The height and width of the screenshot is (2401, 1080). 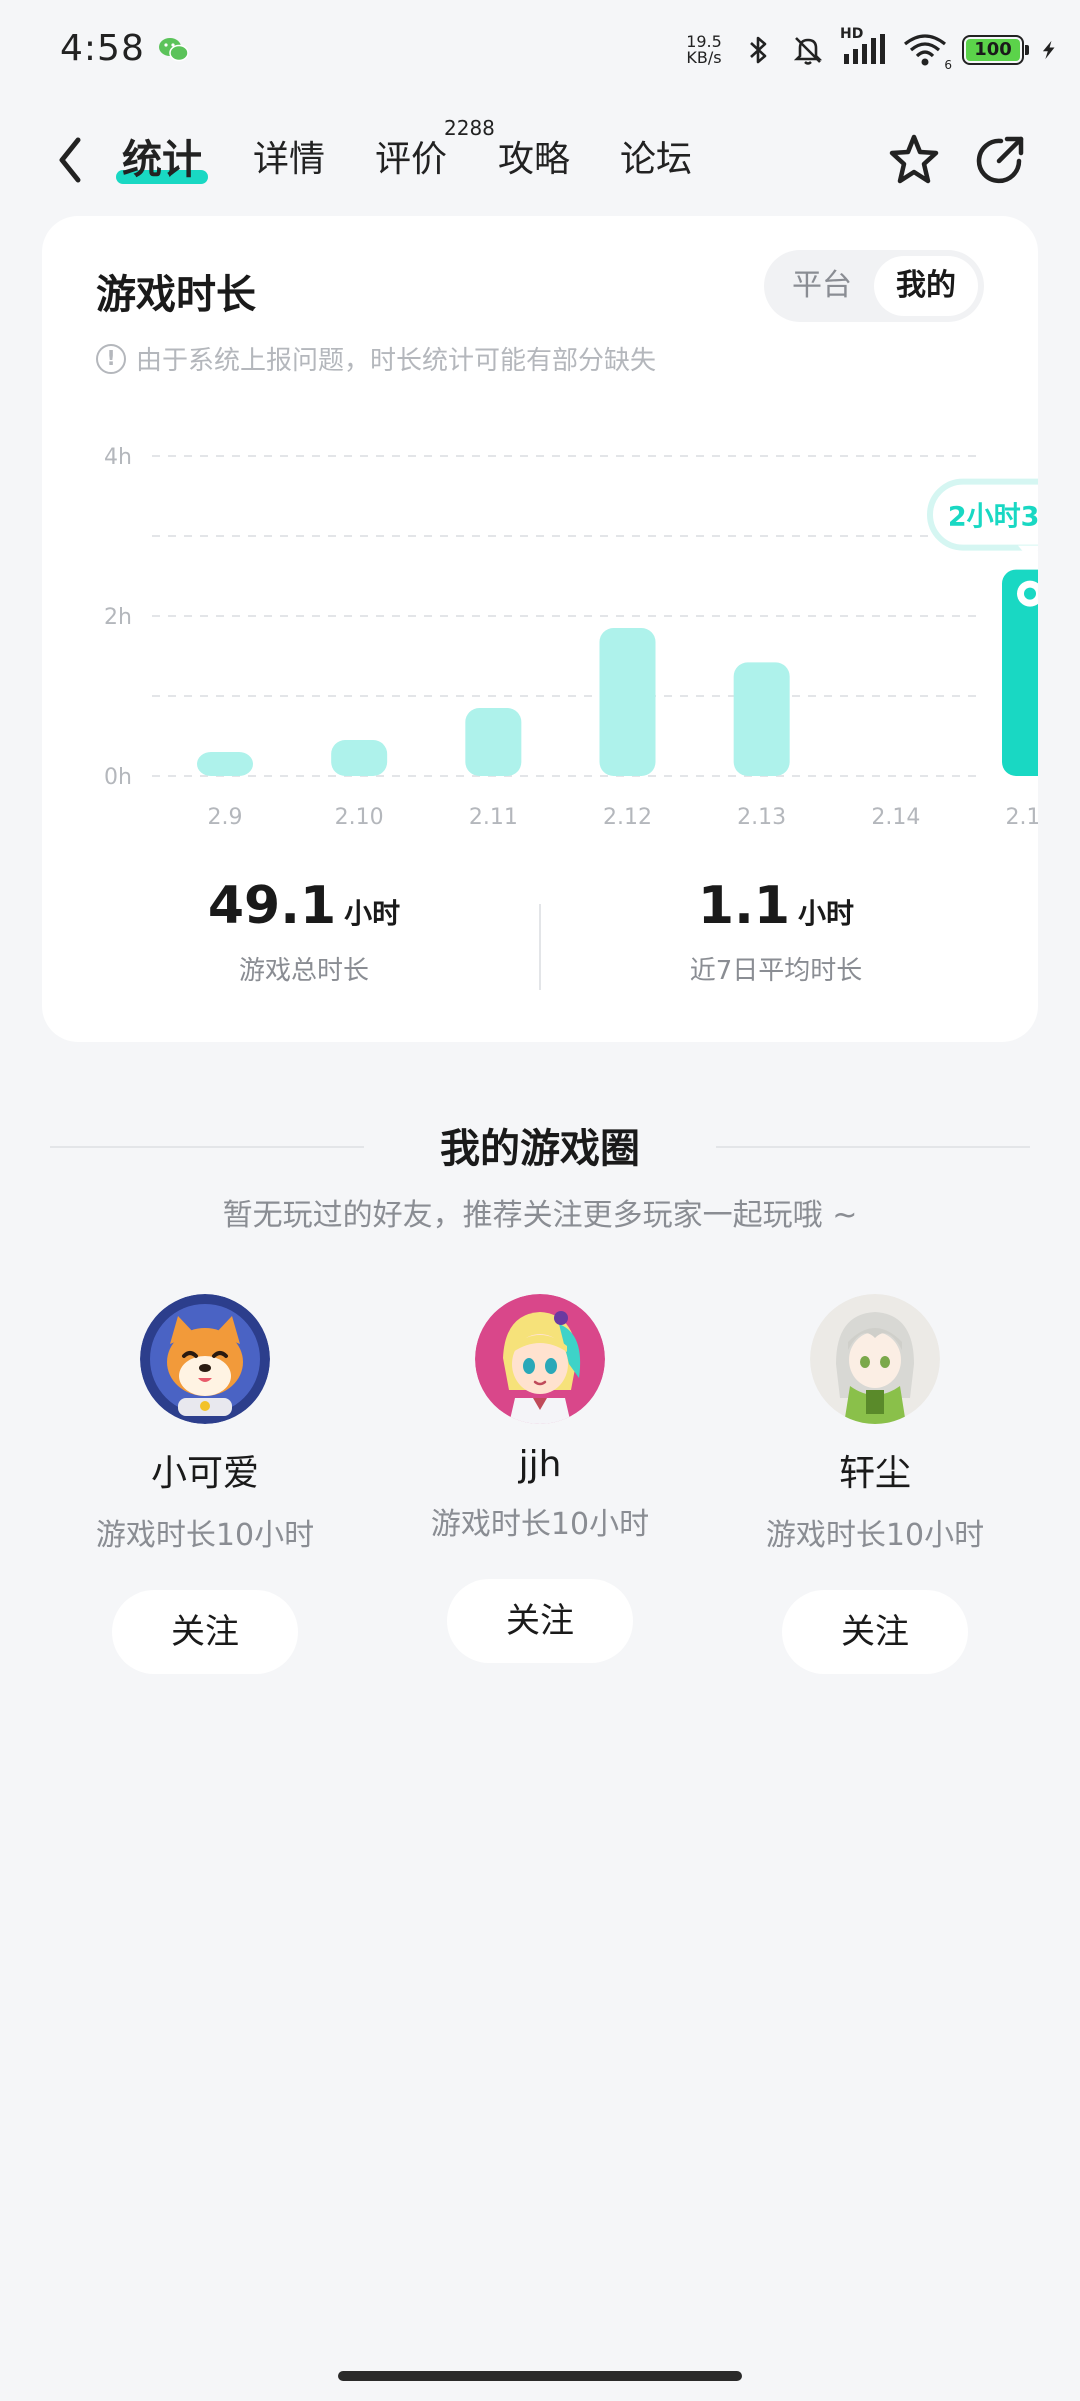 I want to click on total-time-value: 49.1, so click(x=272, y=906).